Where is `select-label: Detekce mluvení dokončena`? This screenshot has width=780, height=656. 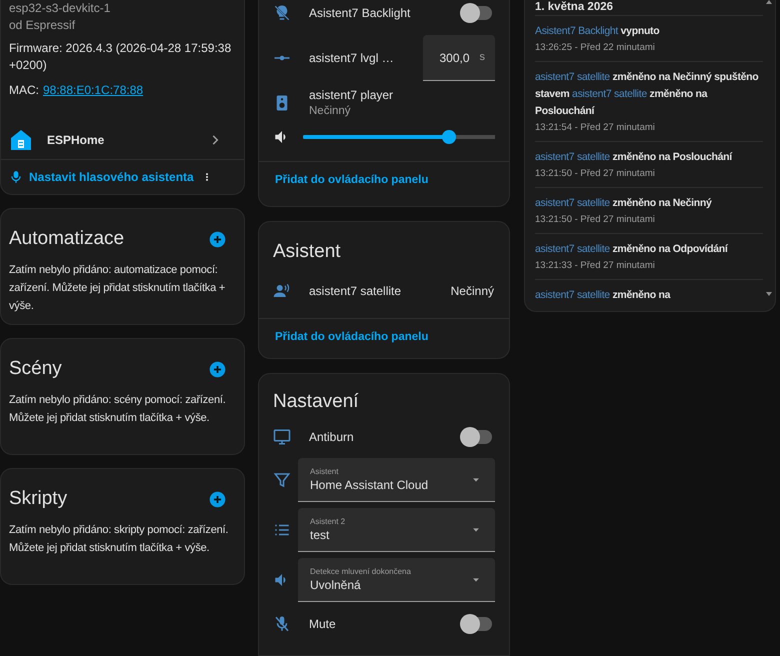
select-label: Detekce mluvení dokončena is located at coordinates (361, 571).